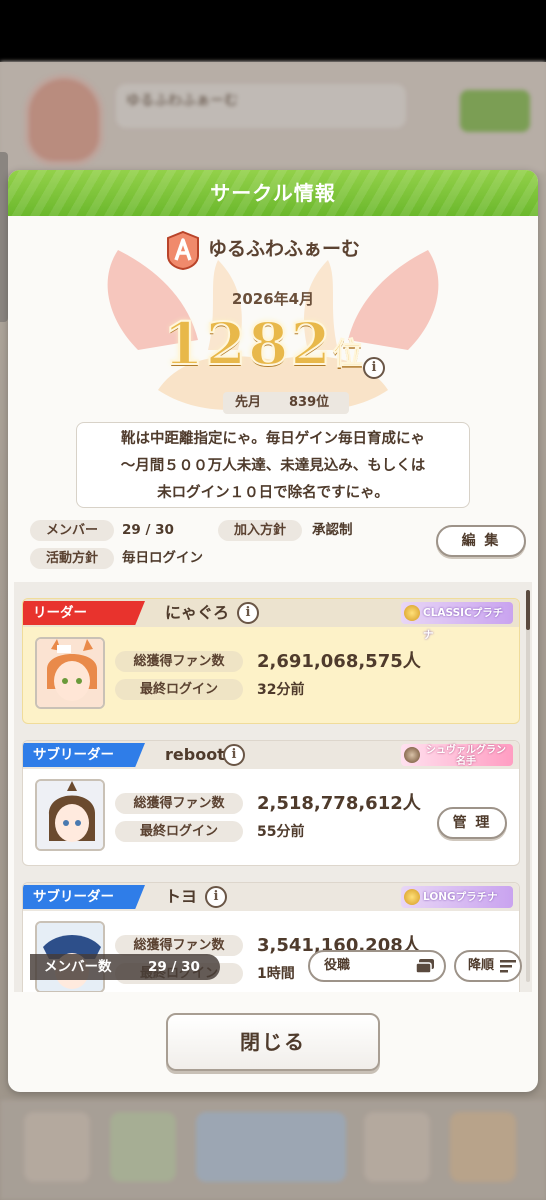  What do you see at coordinates (174, 967) in the screenshot?
I see `member-count-value: 29 / 30` at bounding box center [174, 967].